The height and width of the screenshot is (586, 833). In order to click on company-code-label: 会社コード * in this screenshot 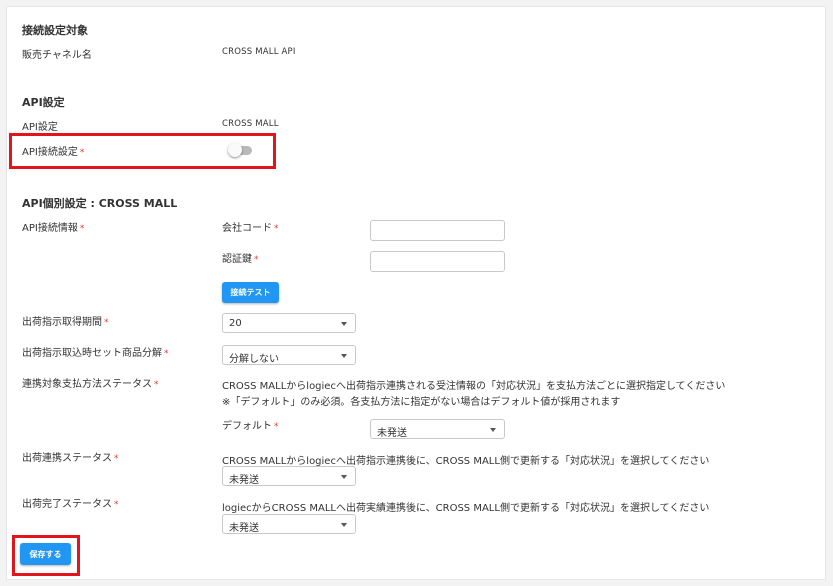, I will do `click(250, 226)`.